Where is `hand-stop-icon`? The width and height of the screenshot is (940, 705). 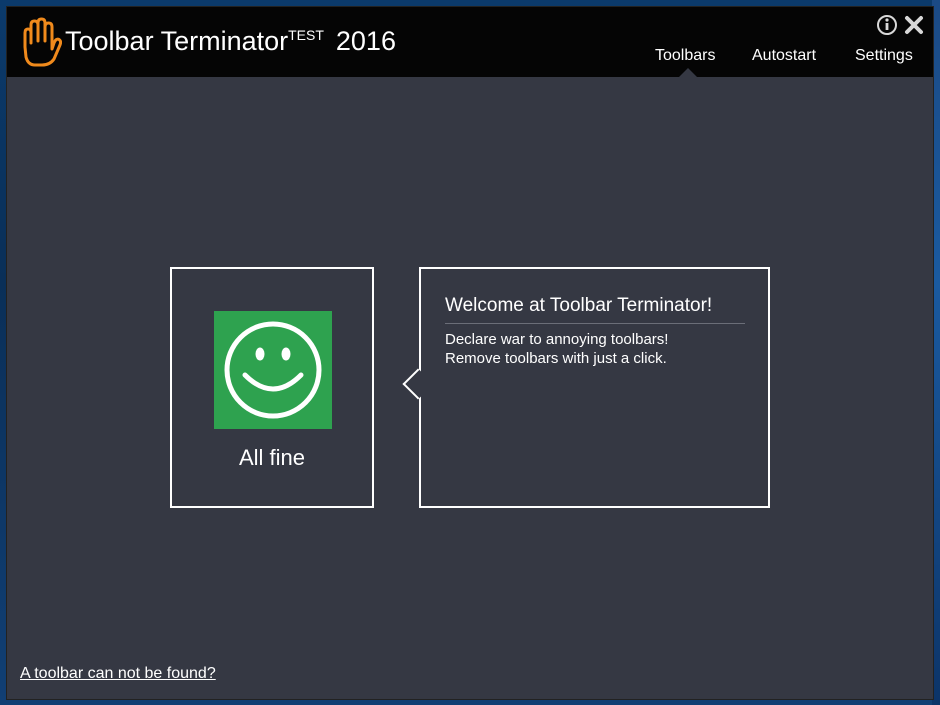 hand-stop-icon is located at coordinates (42, 42).